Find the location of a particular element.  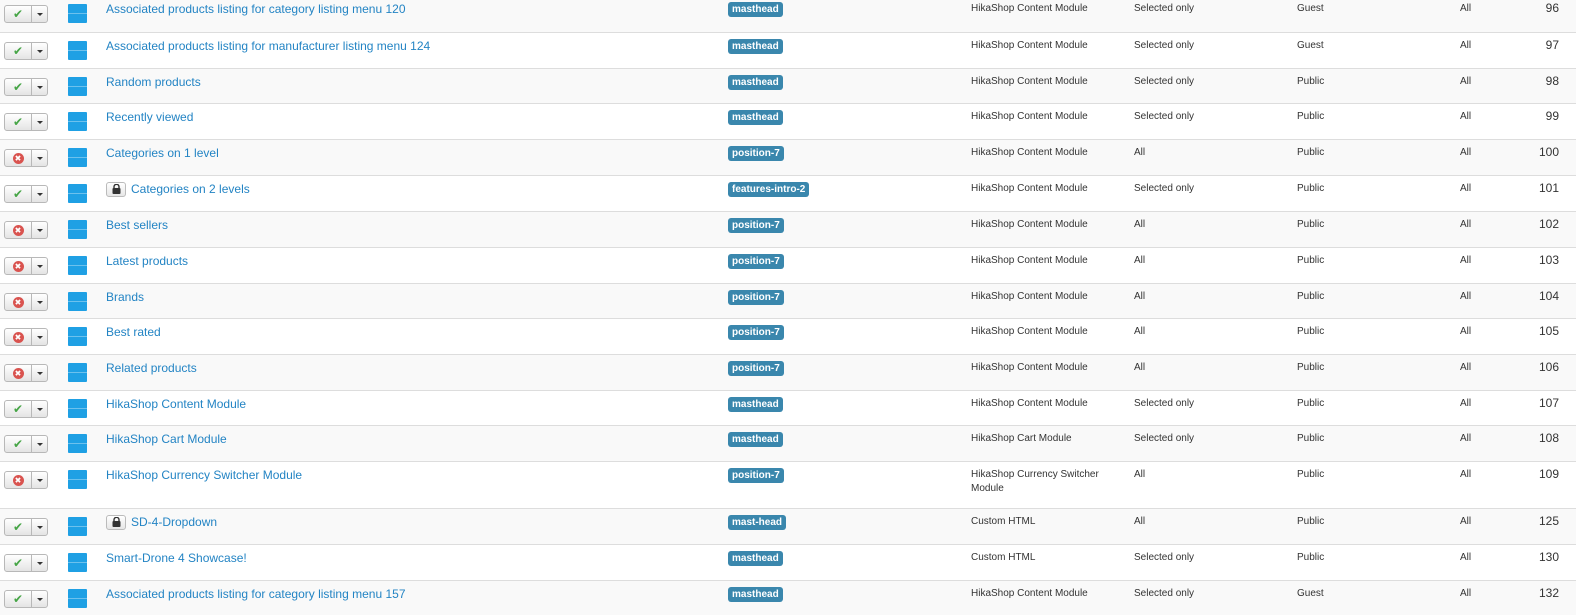

module-title-link: HikaShop Content Module is located at coordinates (176, 404).